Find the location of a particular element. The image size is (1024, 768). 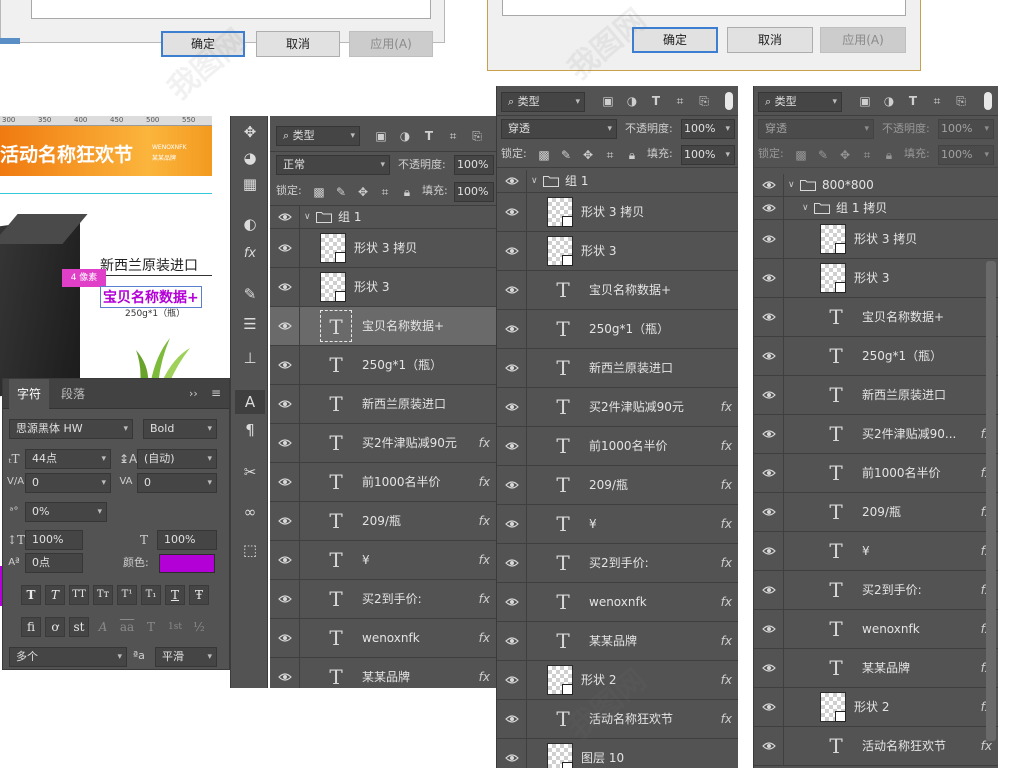

cc-icon: ∞ is located at coordinates (250, 512).